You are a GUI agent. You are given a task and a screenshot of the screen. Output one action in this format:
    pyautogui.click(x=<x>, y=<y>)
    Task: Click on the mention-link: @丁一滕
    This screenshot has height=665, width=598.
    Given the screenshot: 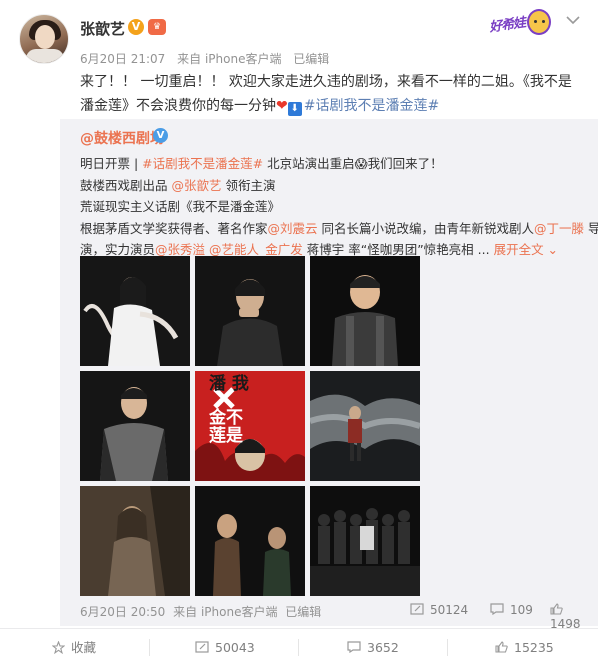 What is the action you would take?
    pyautogui.click(x=559, y=228)
    